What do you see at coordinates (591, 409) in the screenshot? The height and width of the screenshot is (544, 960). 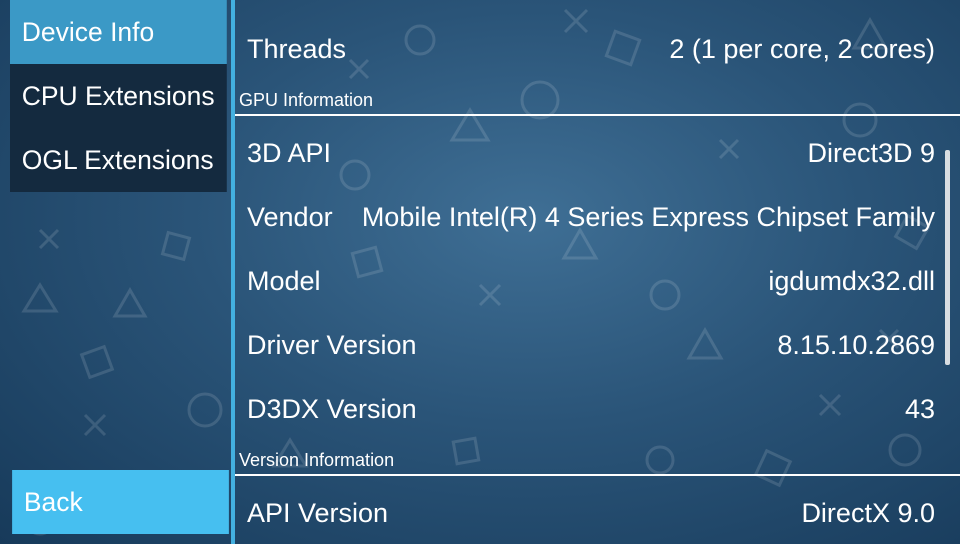 I see `info-row-d3dx-version: D3DX Version 43` at bounding box center [591, 409].